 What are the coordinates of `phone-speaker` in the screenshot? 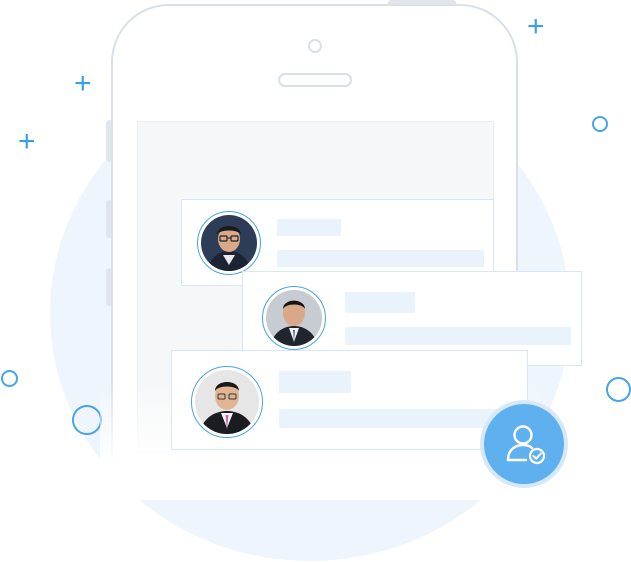 It's located at (315, 80).